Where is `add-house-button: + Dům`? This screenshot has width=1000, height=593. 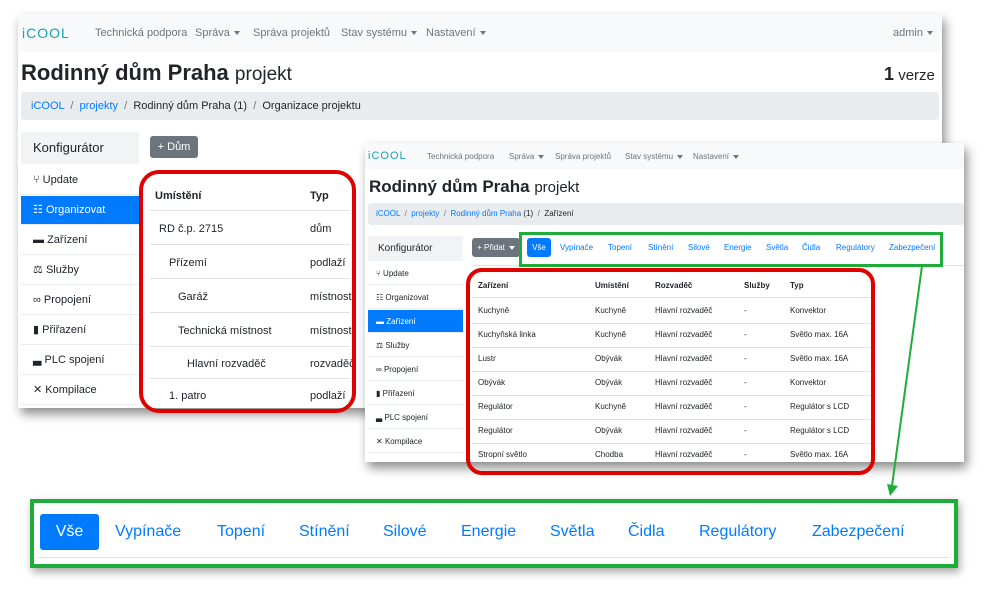 add-house-button: + Dům is located at coordinates (174, 147).